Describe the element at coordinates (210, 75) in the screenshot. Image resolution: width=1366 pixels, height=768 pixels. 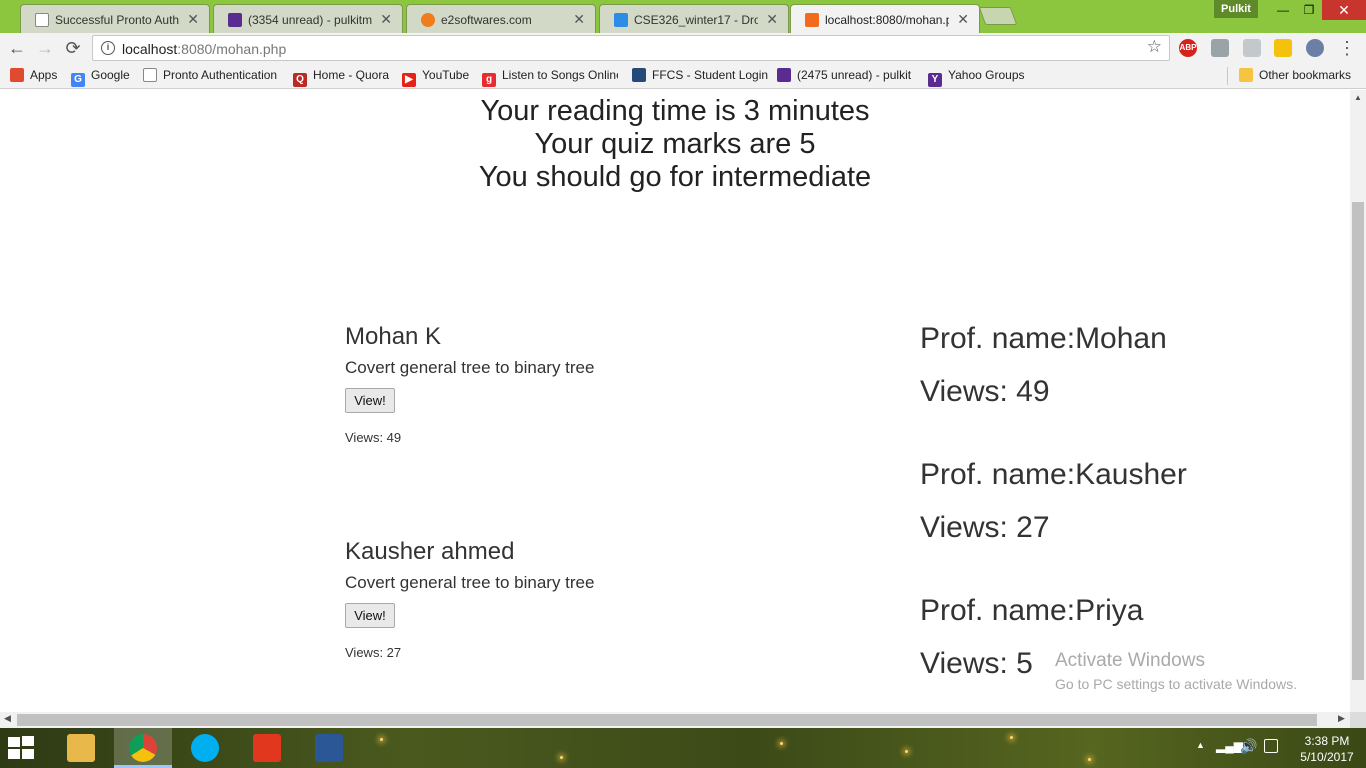
I see `bookmark-pronto: Pronto Authentication` at that location.